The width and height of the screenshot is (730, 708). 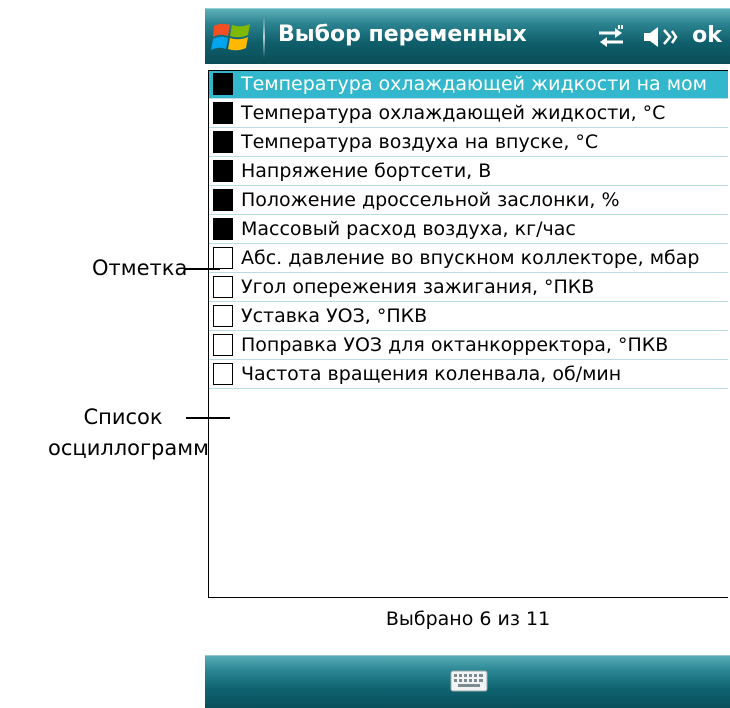 What do you see at coordinates (611, 37) in the screenshot?
I see `connectivity-icon` at bounding box center [611, 37].